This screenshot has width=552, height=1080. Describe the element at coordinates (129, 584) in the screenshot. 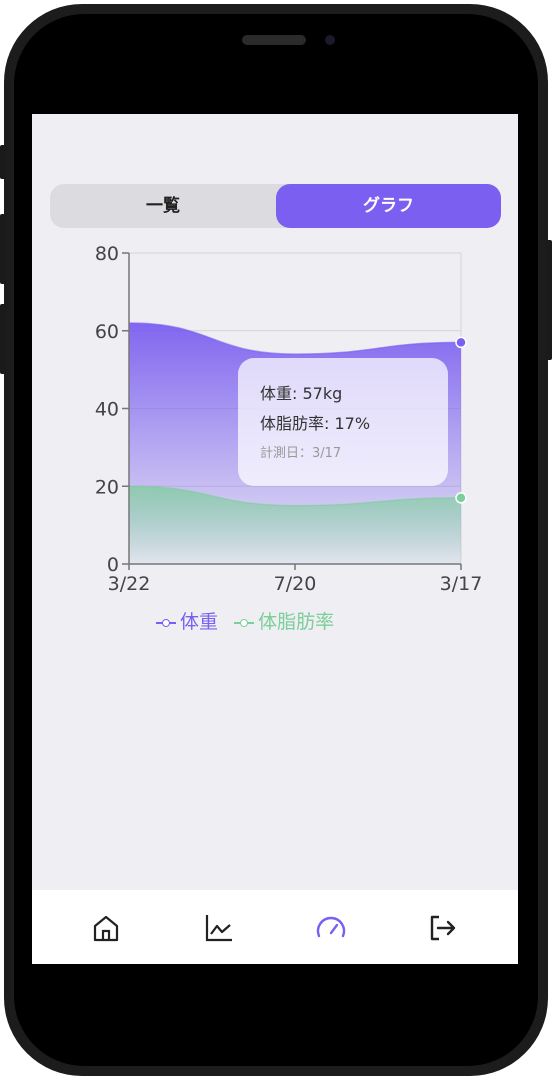

I see `x-tick-label: 3/22` at that location.